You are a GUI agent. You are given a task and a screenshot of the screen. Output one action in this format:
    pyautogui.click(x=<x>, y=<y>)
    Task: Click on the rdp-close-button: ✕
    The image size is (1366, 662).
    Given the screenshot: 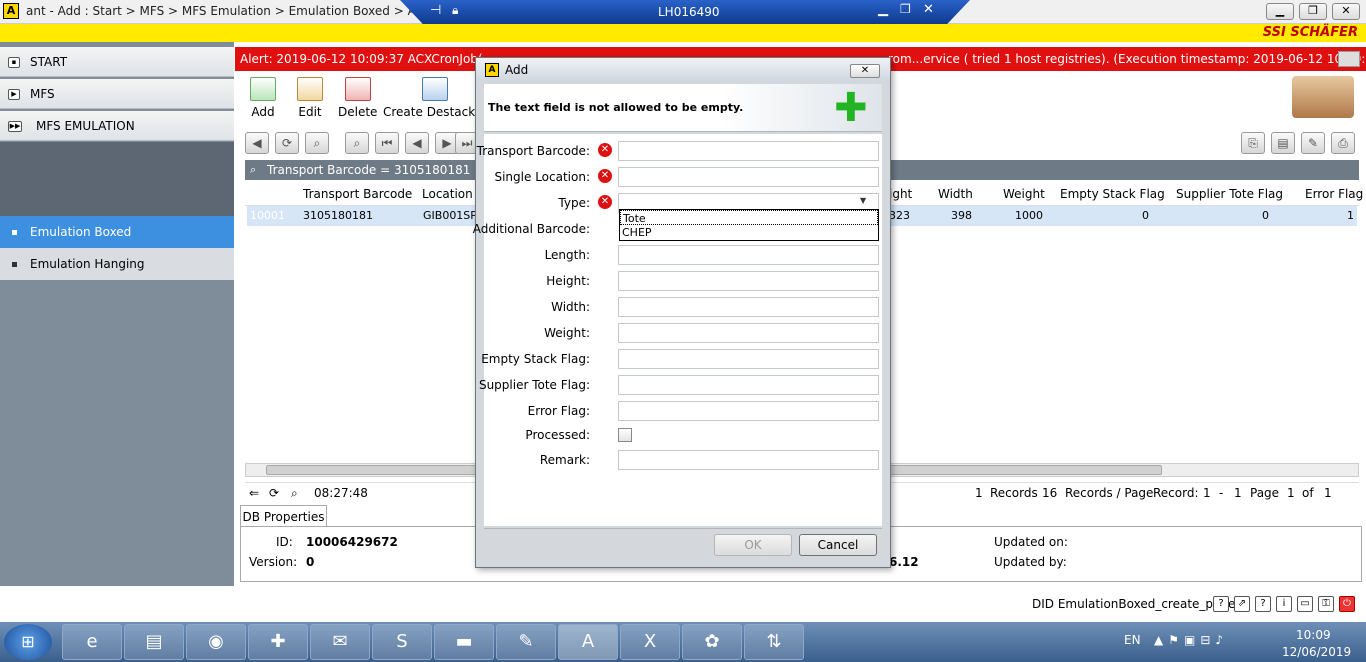 What is the action you would take?
    pyautogui.click(x=928, y=9)
    